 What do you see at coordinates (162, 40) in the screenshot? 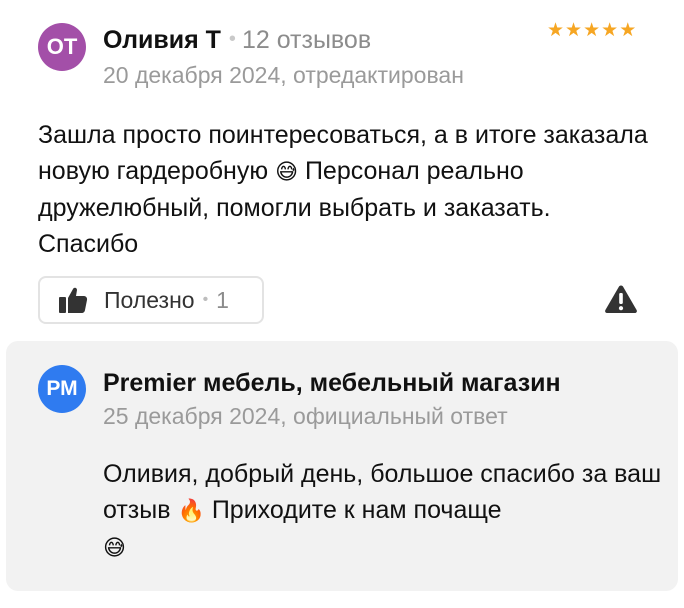
I see `author-name: Оливия Т` at bounding box center [162, 40].